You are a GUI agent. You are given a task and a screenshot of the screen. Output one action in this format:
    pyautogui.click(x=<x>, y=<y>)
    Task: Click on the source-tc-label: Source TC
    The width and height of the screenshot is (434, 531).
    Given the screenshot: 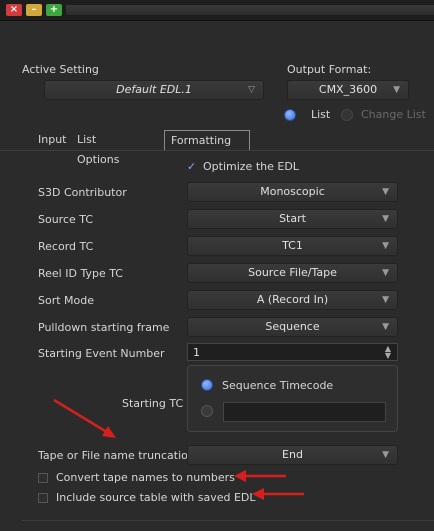 What is the action you would take?
    pyautogui.click(x=66, y=219)
    